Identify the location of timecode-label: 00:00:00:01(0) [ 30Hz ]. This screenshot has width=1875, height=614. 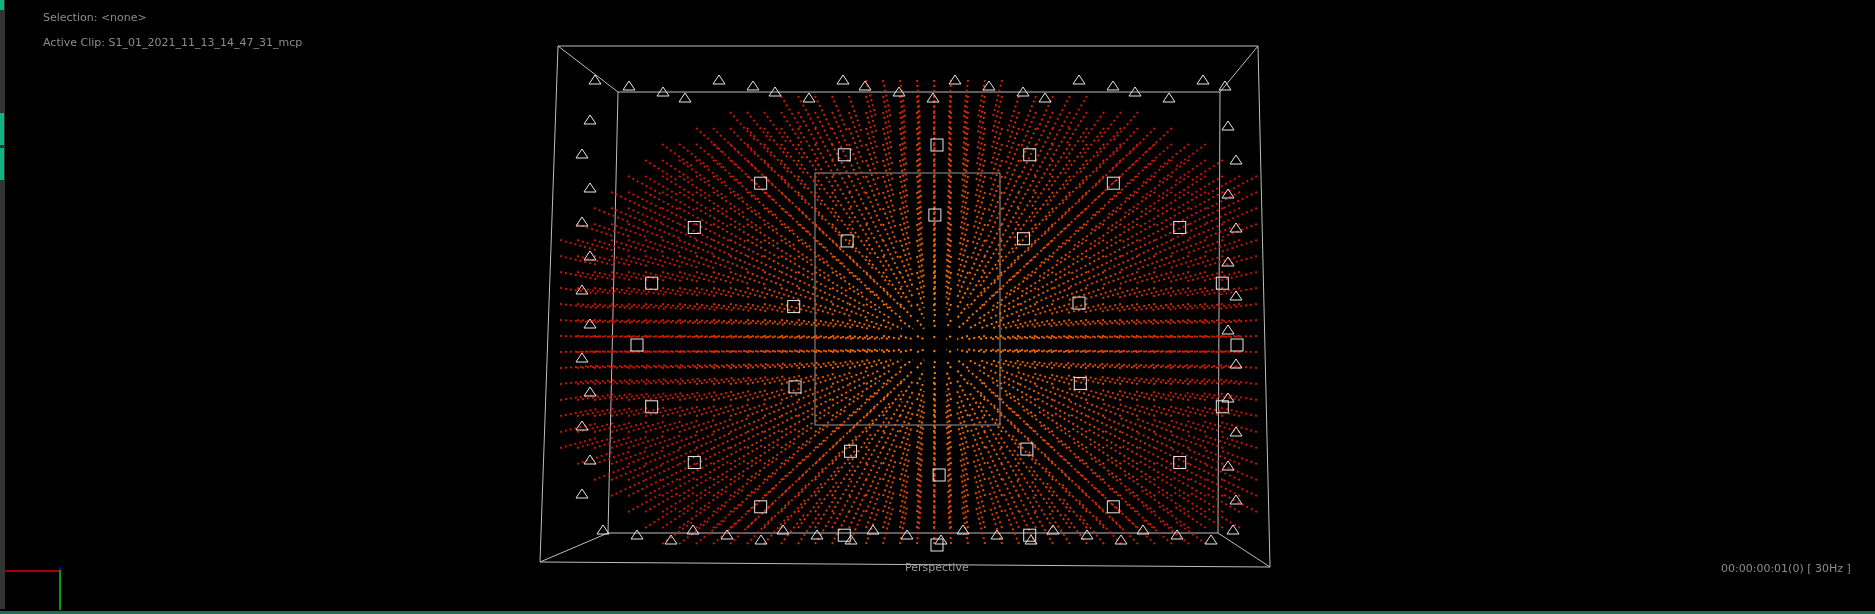
(1786, 568).